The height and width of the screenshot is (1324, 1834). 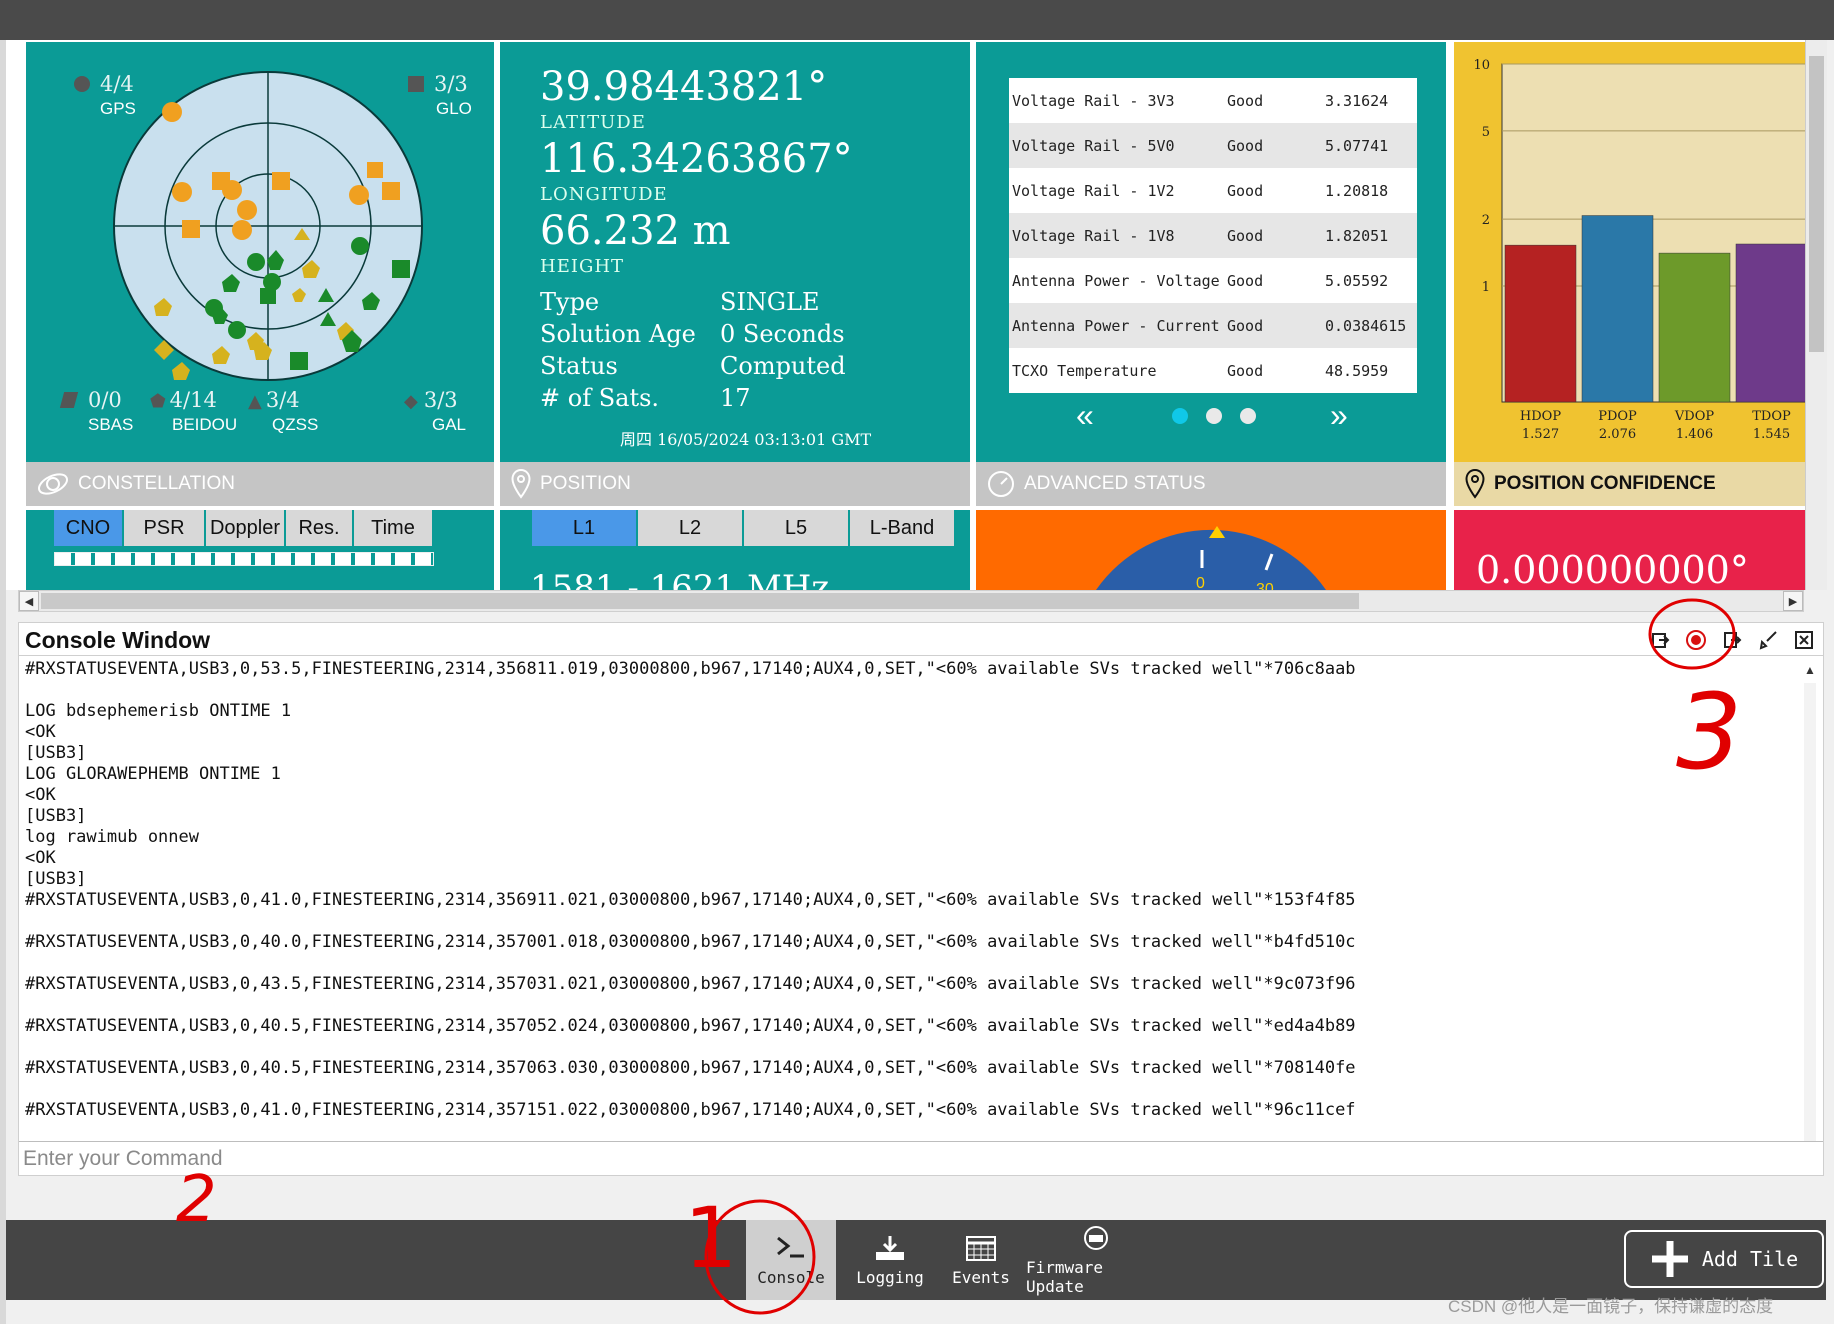 What do you see at coordinates (790, 1246) in the screenshot?
I see `terminal-icon` at bounding box center [790, 1246].